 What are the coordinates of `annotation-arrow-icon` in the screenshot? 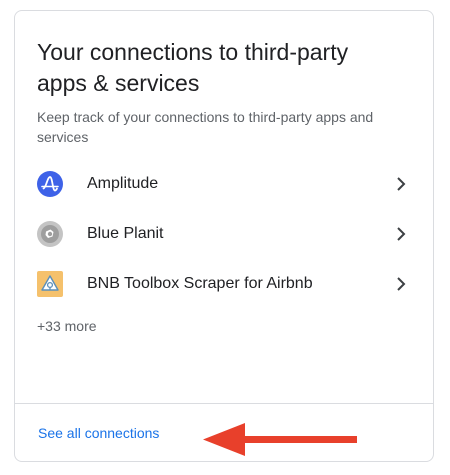 It's located at (281, 439).